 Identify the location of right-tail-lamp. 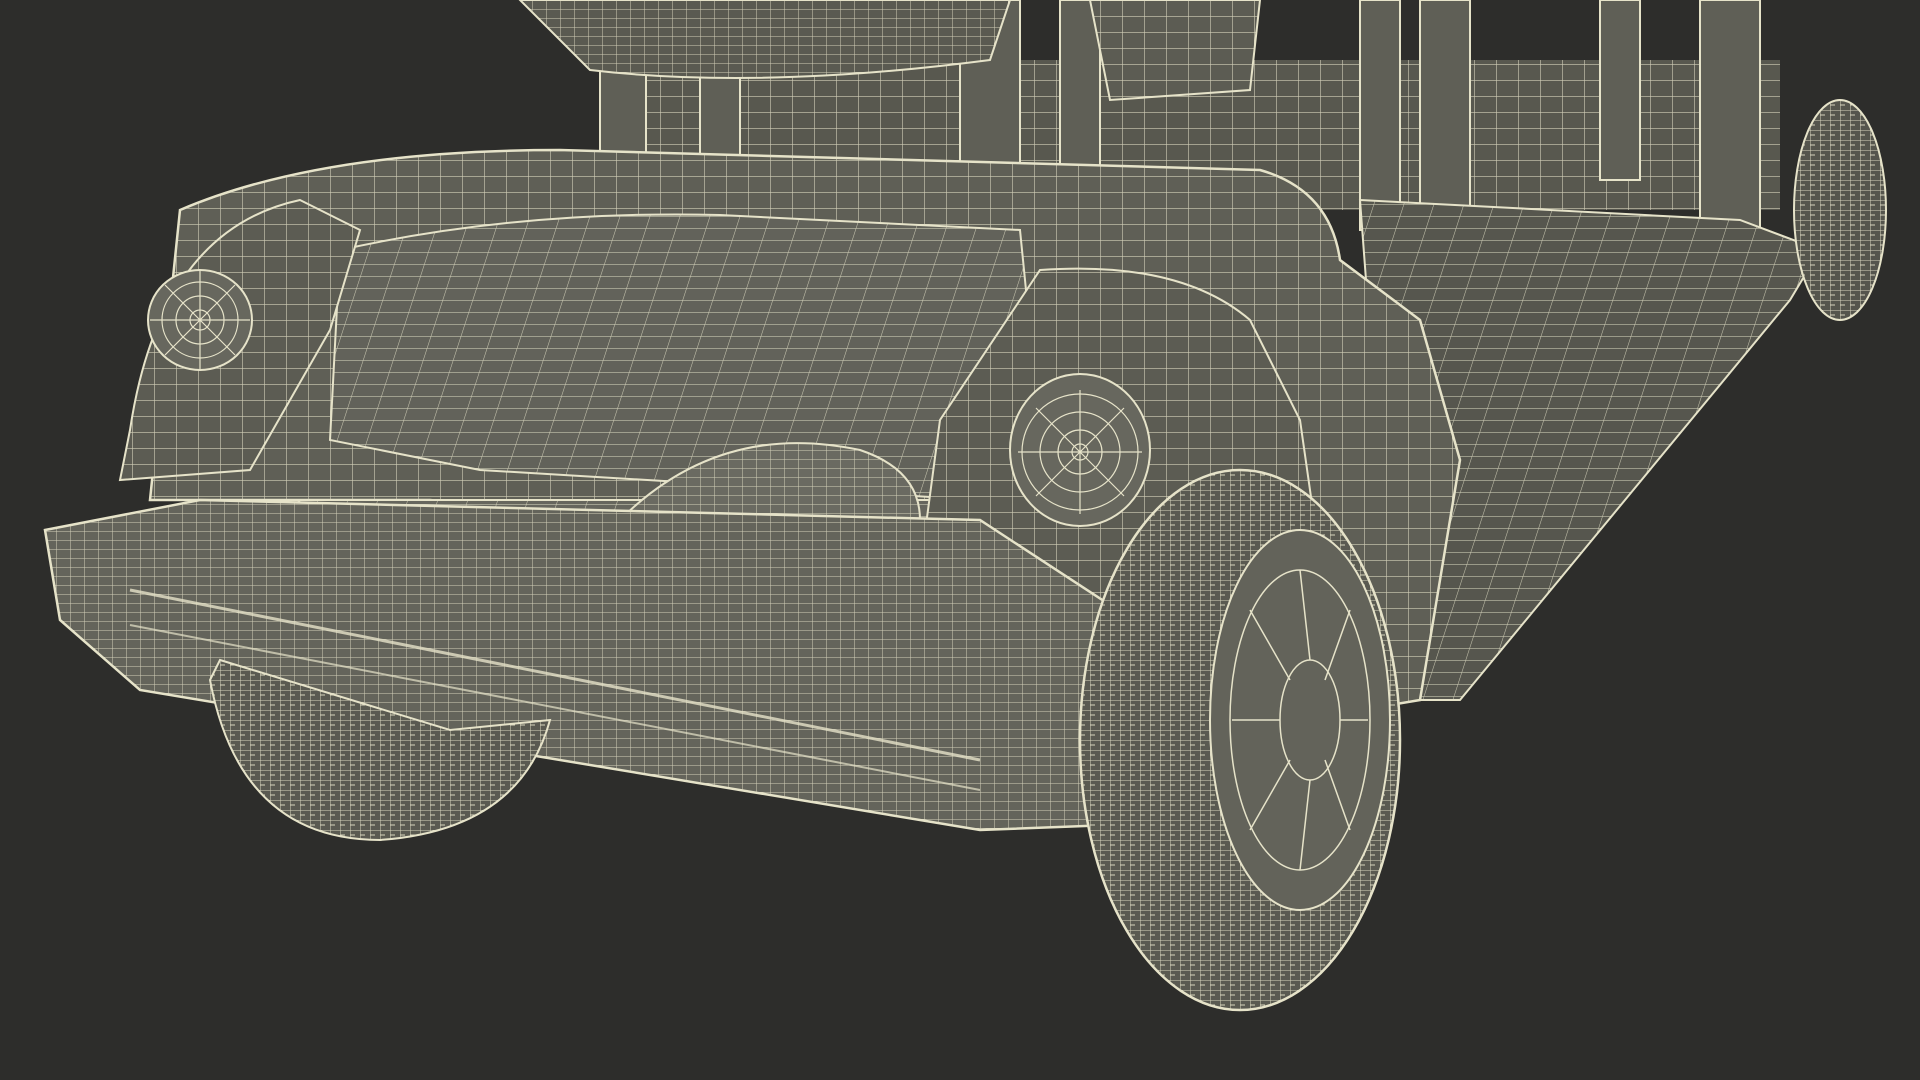
(1080, 450).